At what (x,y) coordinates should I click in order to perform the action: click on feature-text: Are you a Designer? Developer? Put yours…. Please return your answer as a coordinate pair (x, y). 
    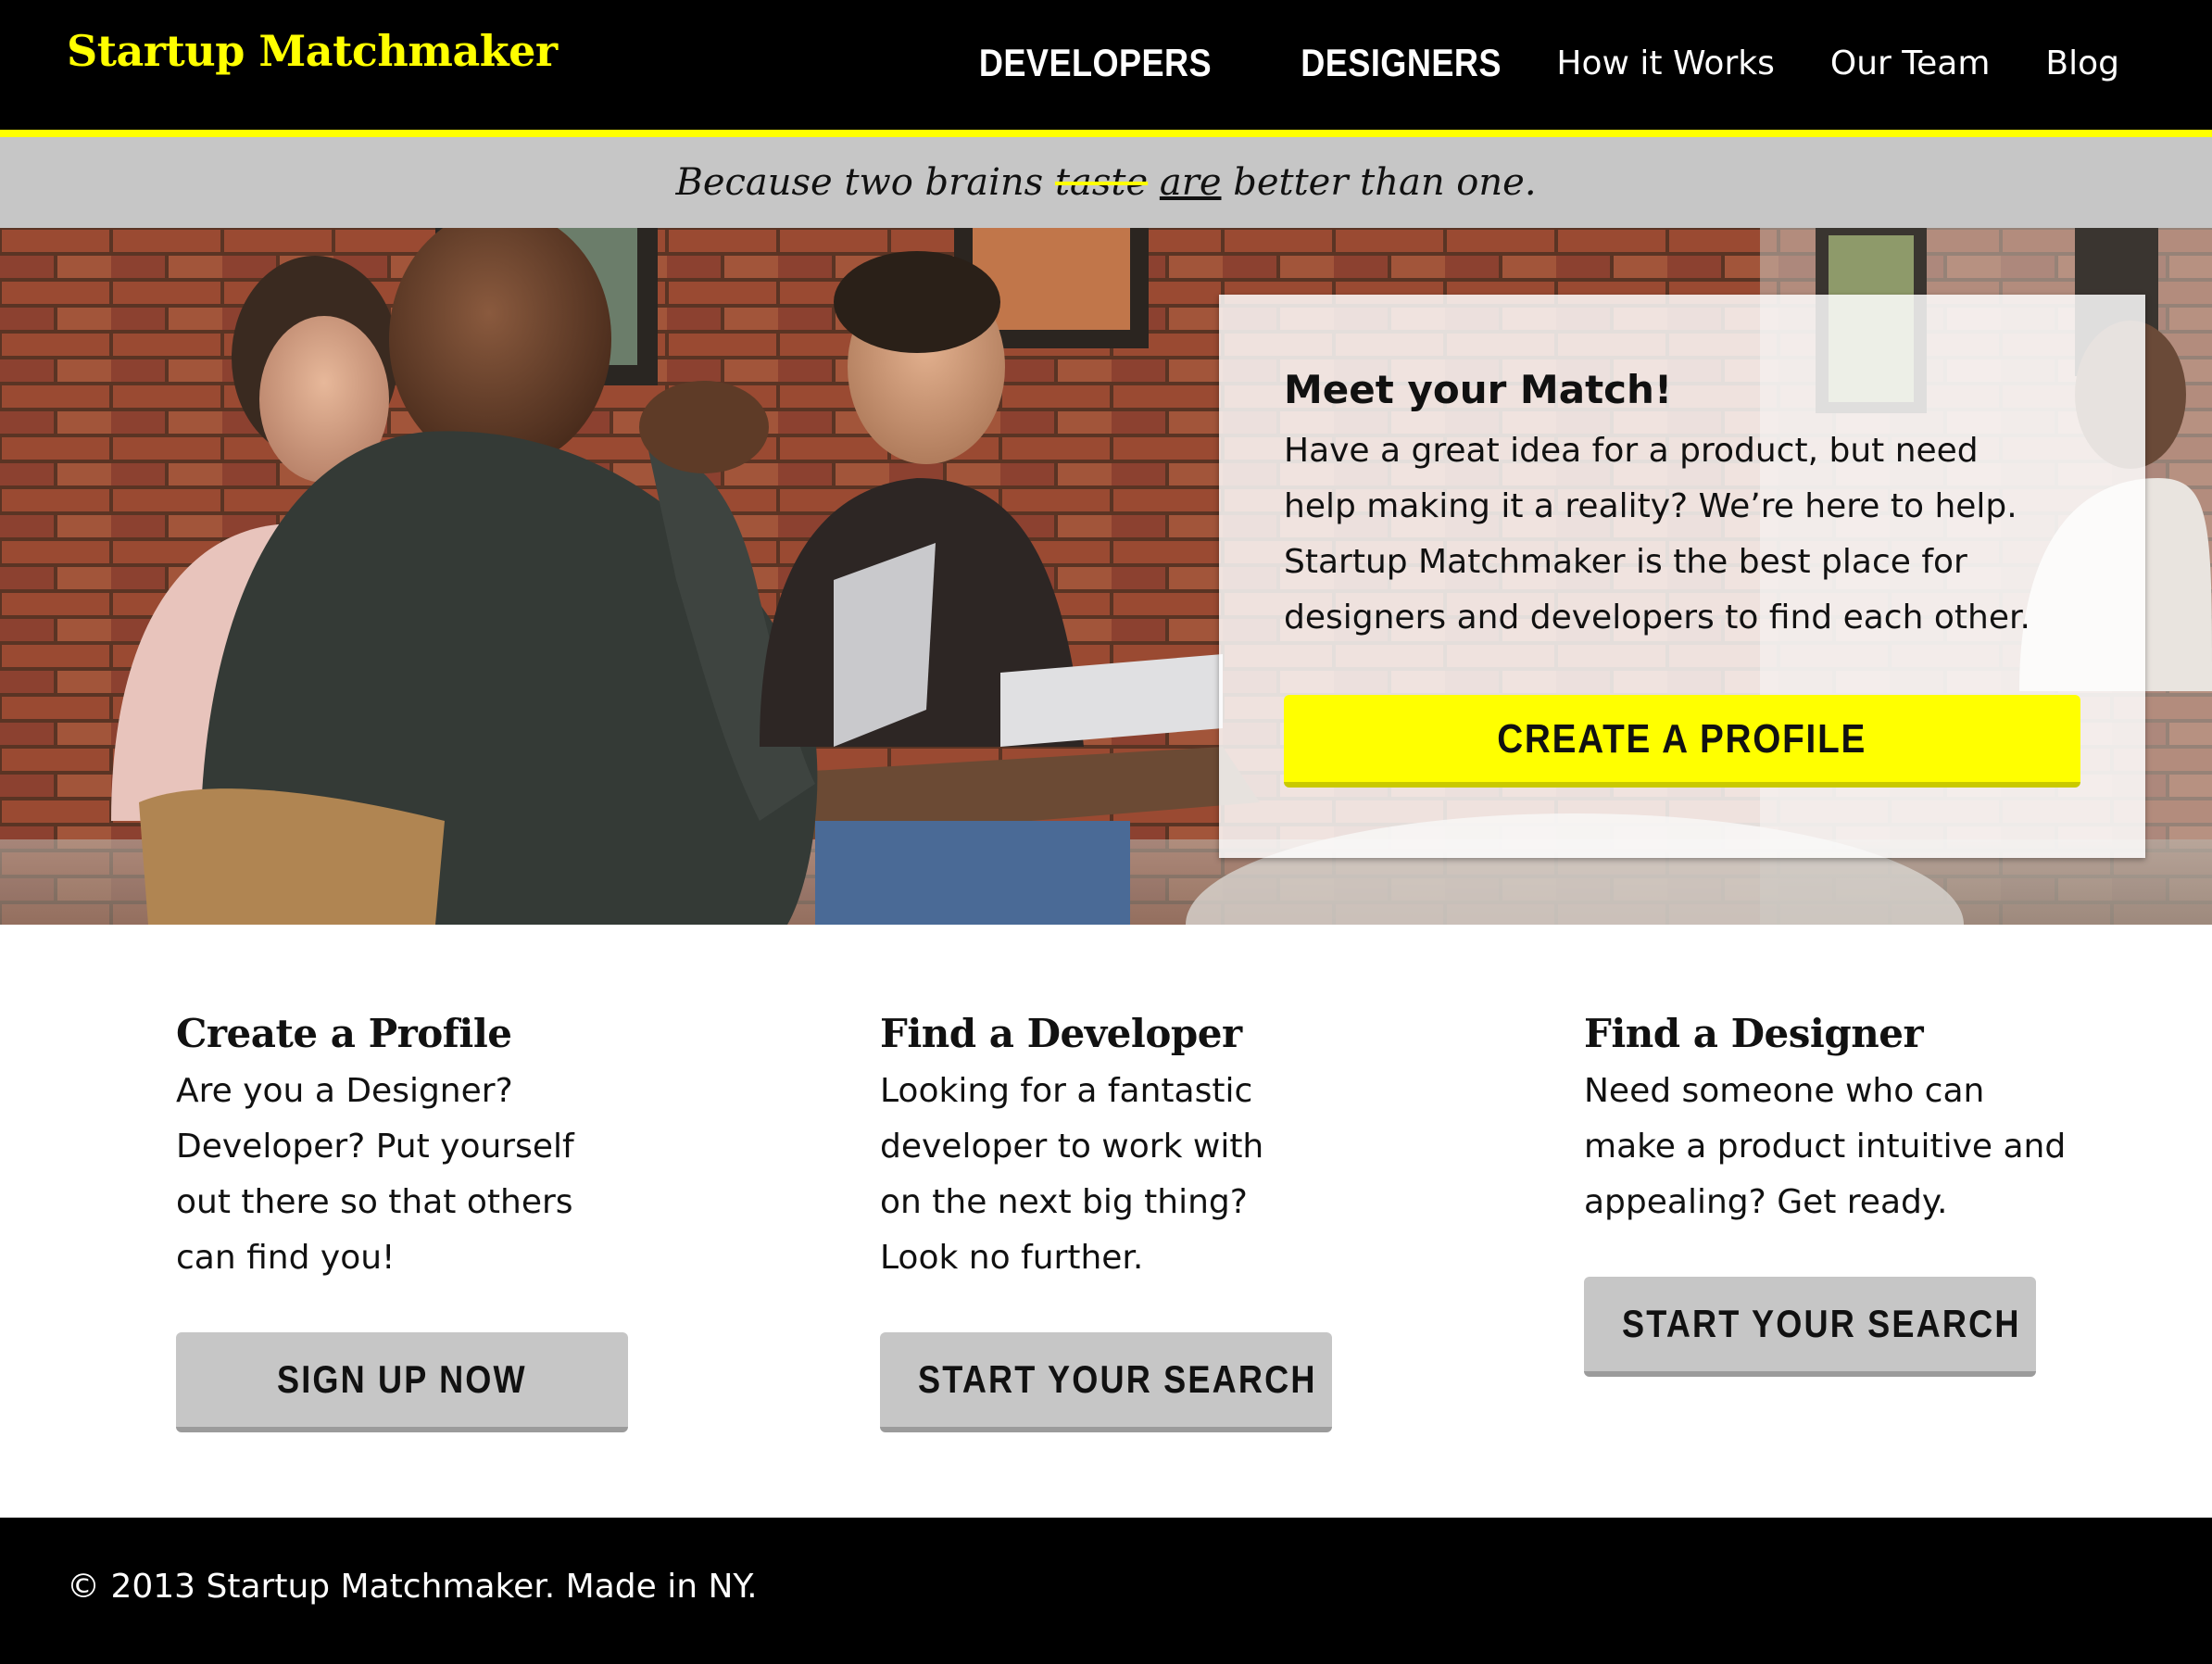
    Looking at the image, I should click on (375, 1174).